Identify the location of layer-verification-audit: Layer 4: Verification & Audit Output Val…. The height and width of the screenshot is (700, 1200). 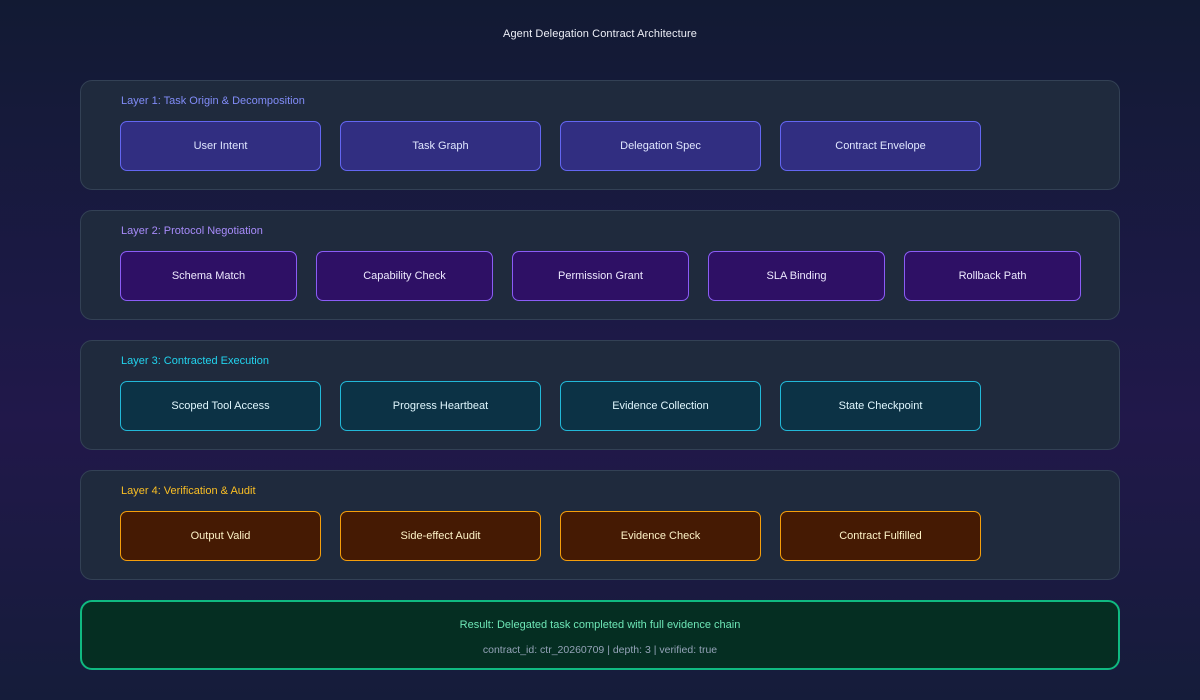
(600, 525).